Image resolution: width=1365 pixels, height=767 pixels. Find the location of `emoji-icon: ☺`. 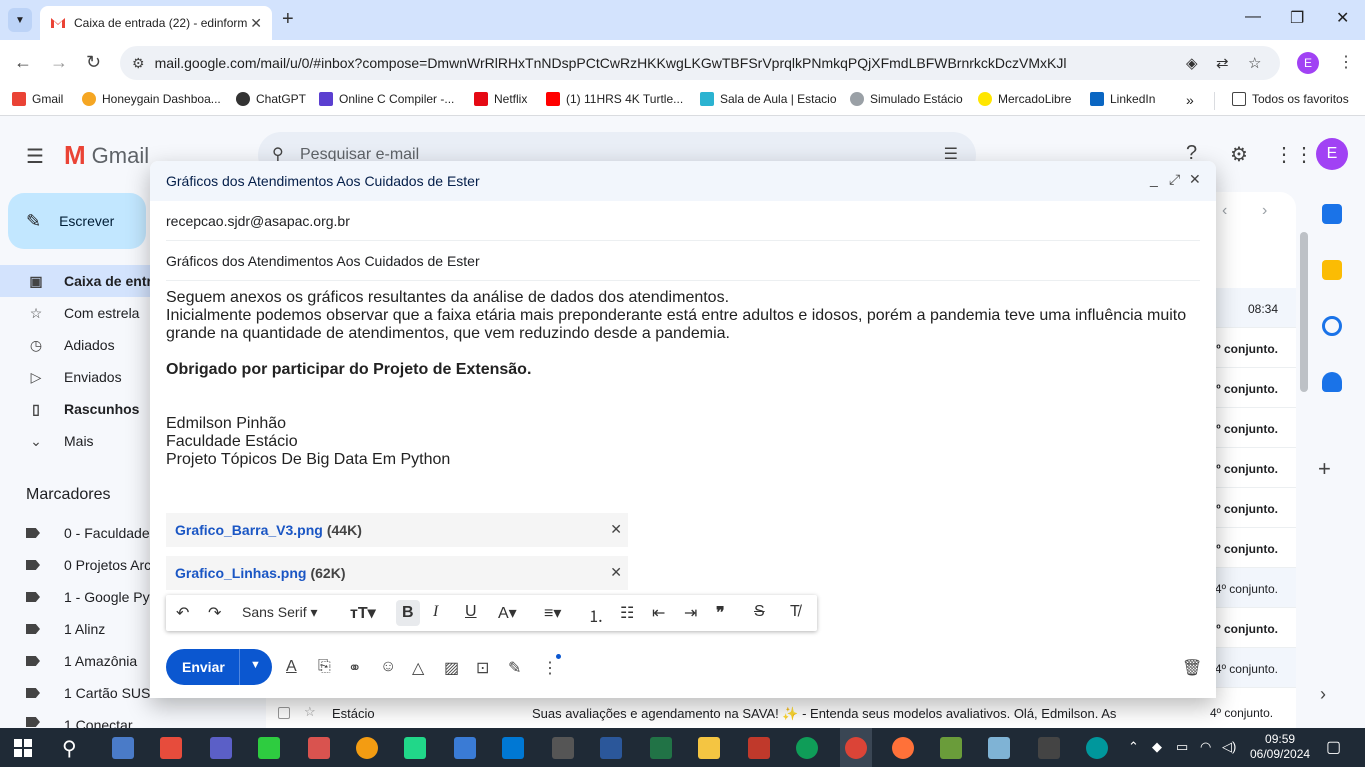

emoji-icon: ☺ is located at coordinates (388, 667).